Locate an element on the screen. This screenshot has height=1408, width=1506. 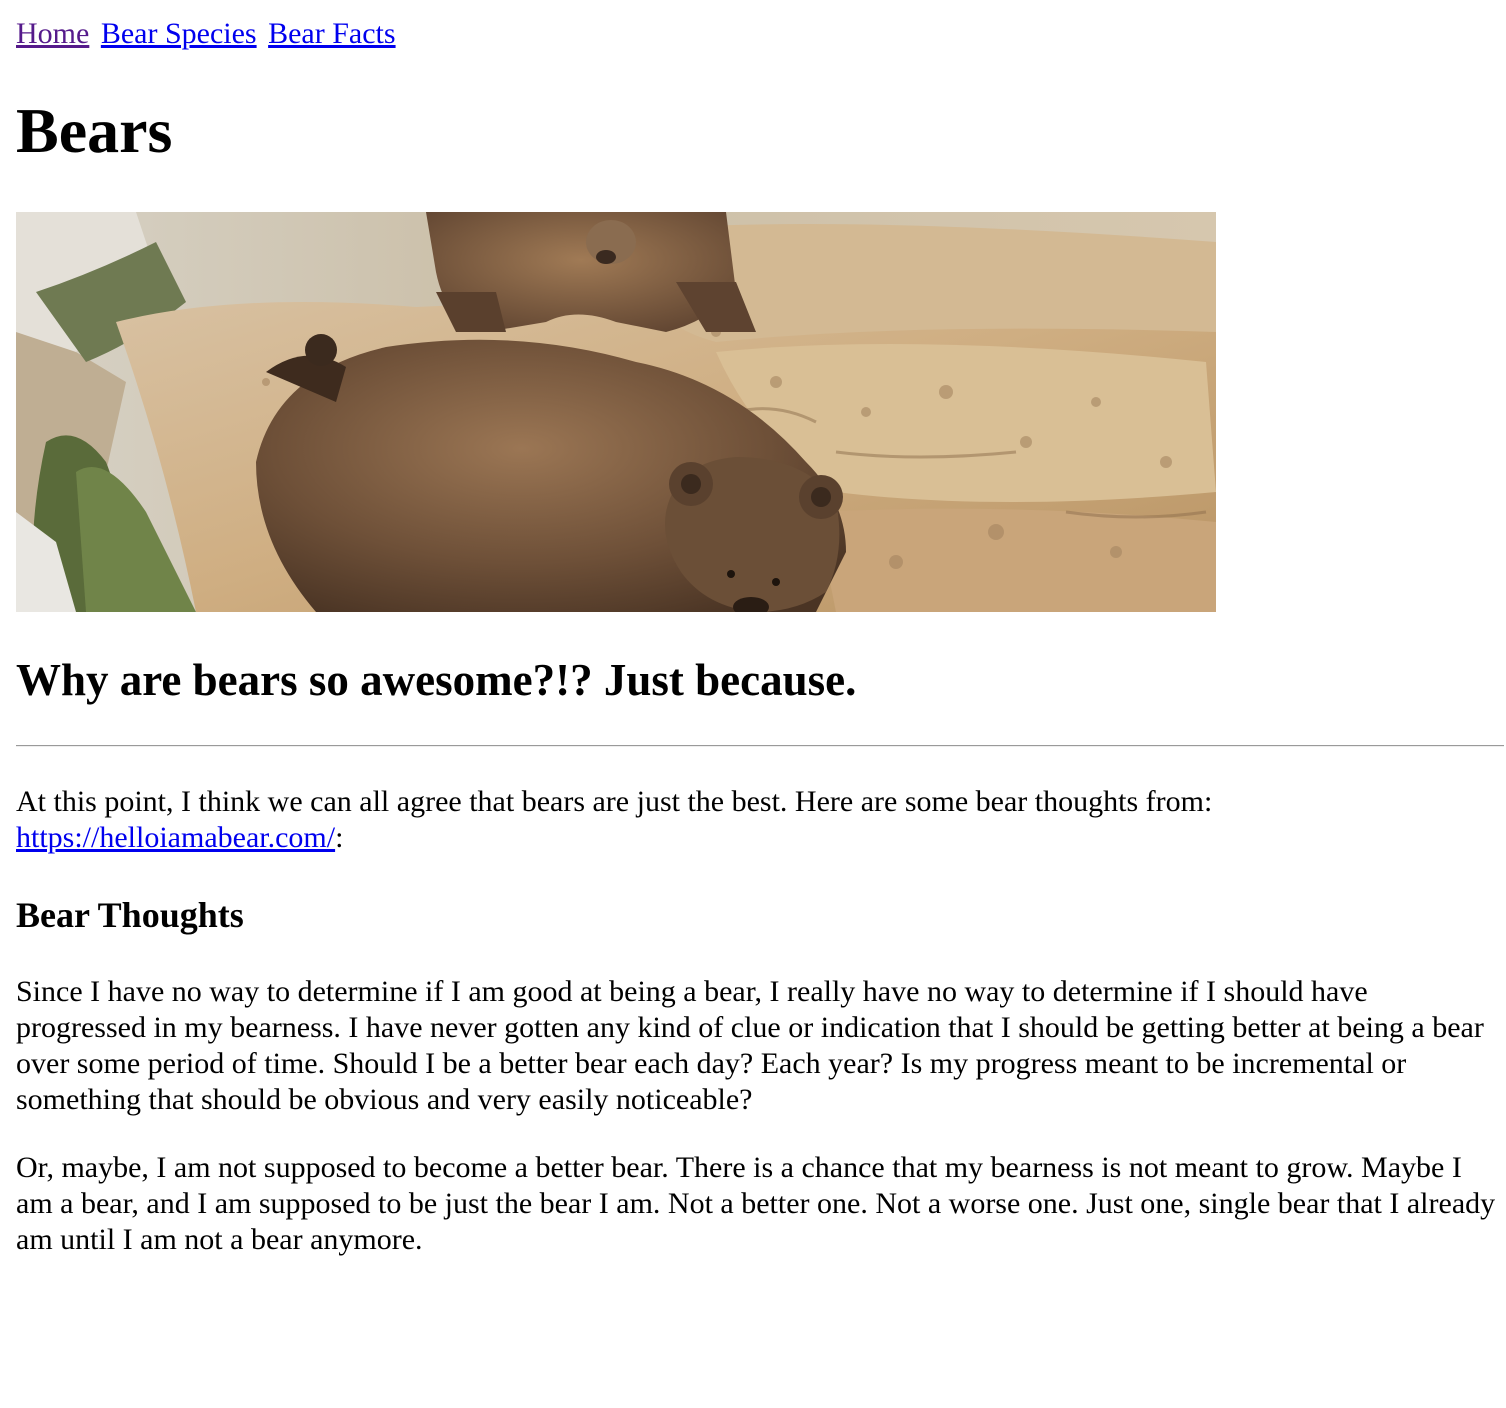
horizontal-rule is located at coordinates (760, 746).